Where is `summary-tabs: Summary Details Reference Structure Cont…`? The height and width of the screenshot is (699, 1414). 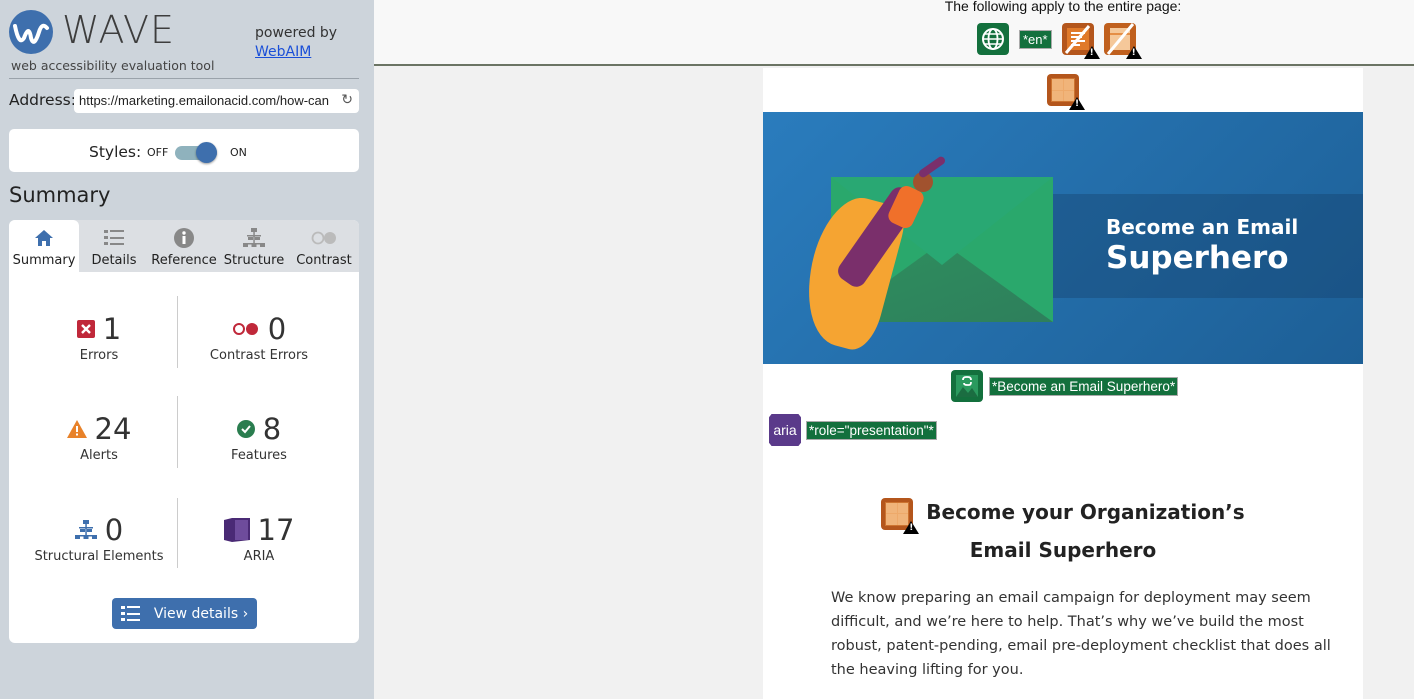
summary-tabs: Summary Details Reference Structure Cont… is located at coordinates (184, 246).